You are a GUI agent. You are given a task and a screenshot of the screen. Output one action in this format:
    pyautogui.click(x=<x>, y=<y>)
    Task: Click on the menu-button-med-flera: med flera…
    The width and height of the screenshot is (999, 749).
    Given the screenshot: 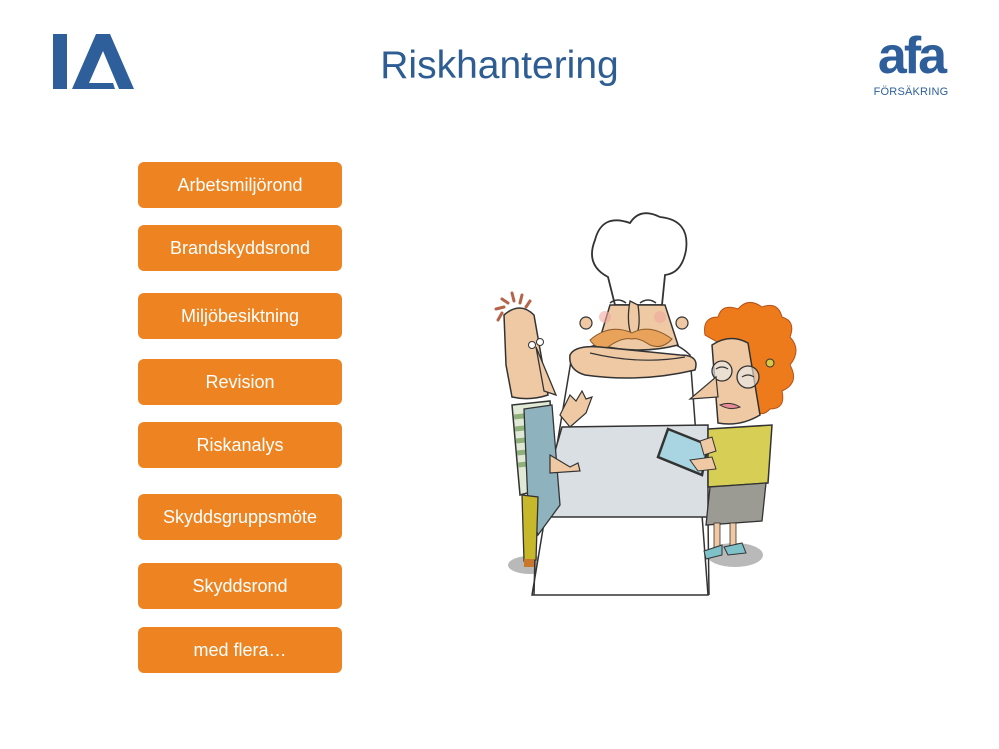 What is the action you would take?
    pyautogui.click(x=240, y=650)
    